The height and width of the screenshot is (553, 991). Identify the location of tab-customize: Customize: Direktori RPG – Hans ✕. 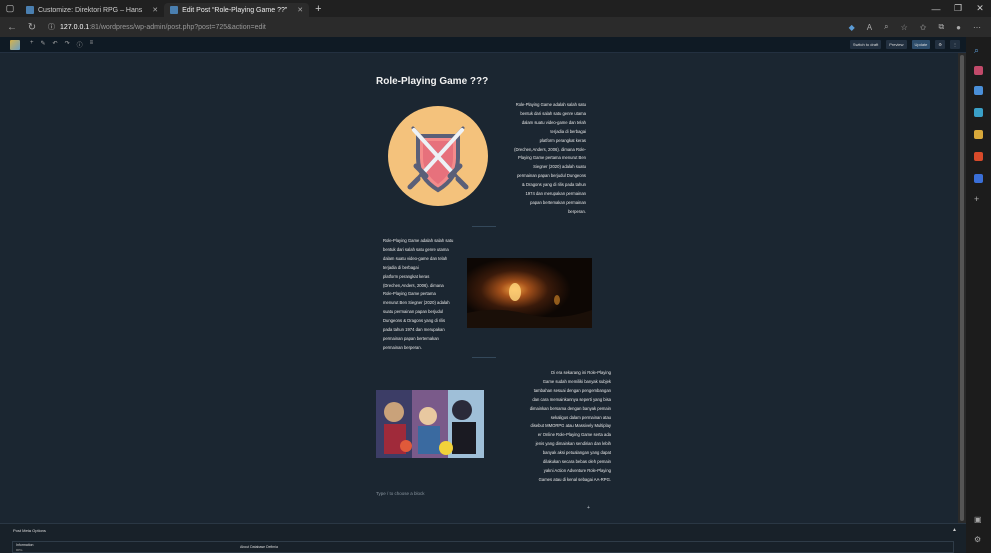
(92, 10).